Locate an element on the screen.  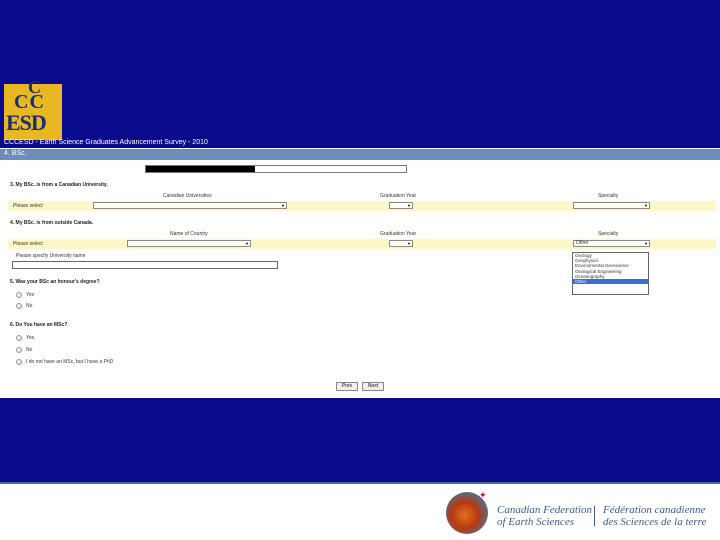
country-select: ▼ is located at coordinates (189, 243).